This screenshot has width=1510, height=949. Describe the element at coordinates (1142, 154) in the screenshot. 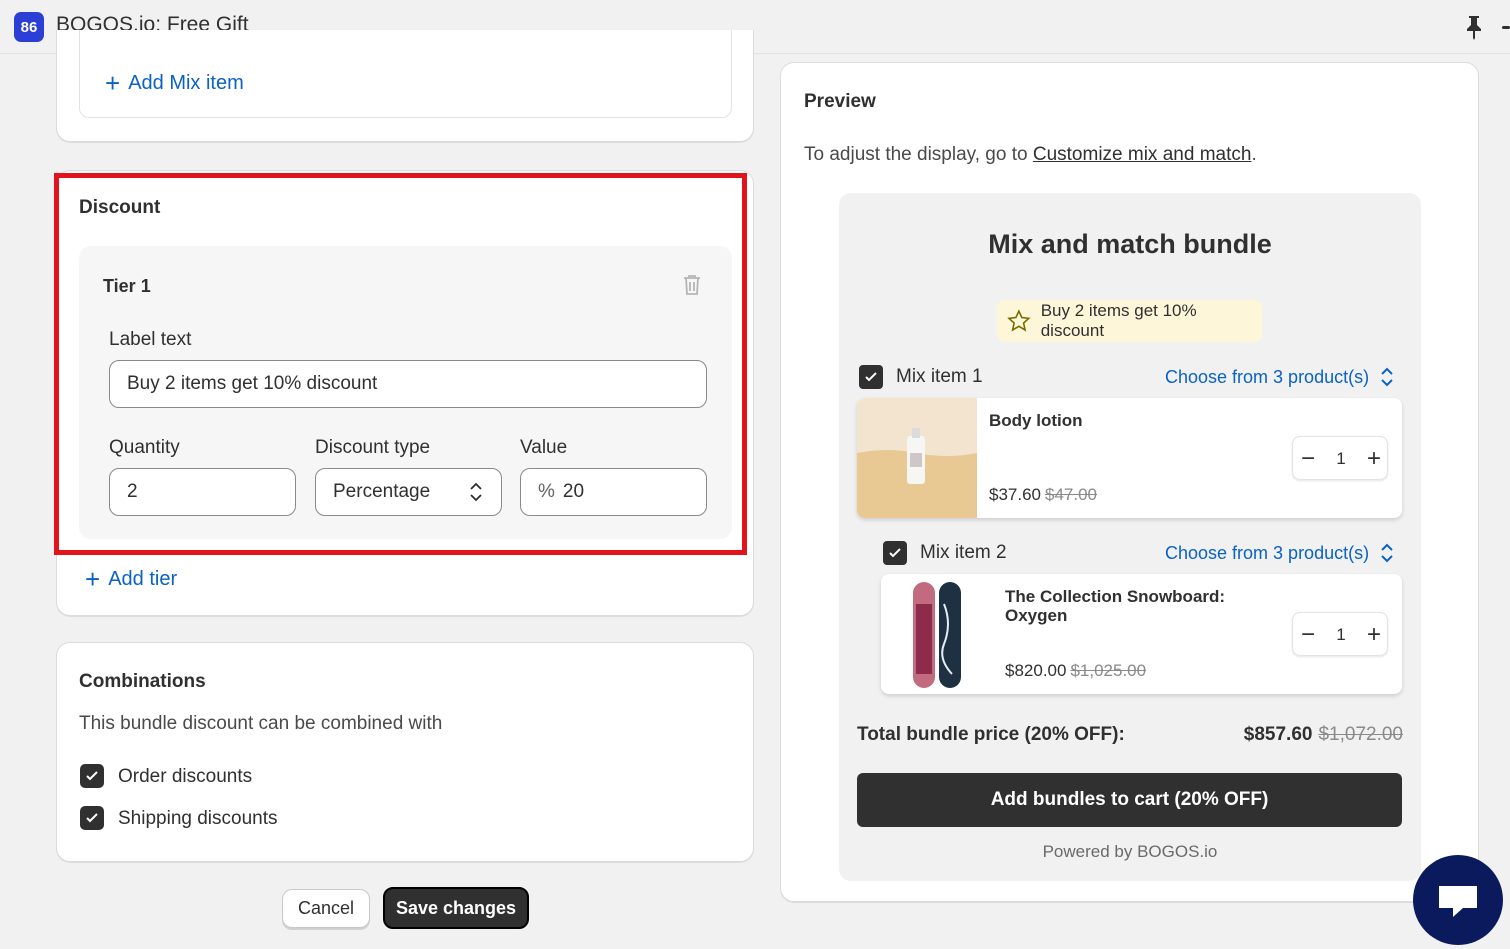

I see `customize-link: Customize mix and match` at that location.